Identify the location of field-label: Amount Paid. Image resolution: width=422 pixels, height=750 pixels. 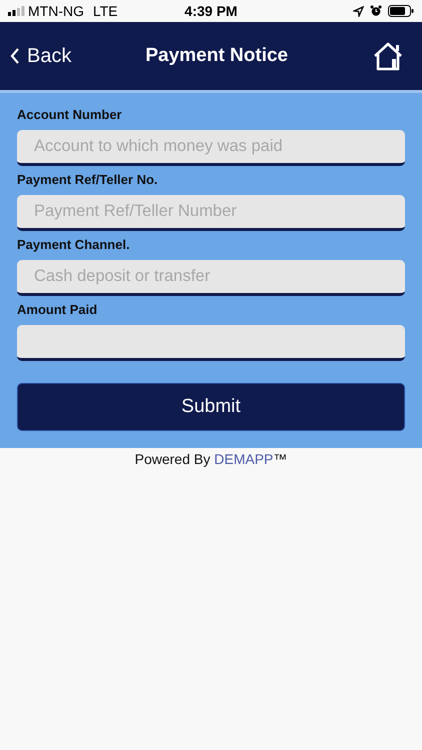
(57, 310).